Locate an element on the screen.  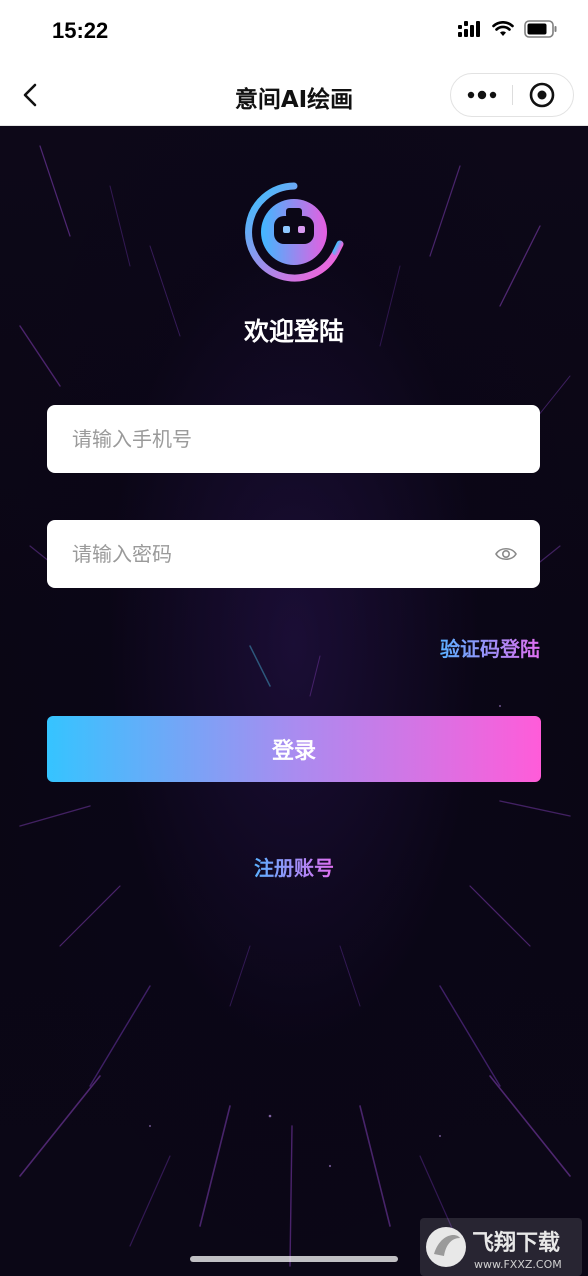
password-input is located at coordinates (272, 554).